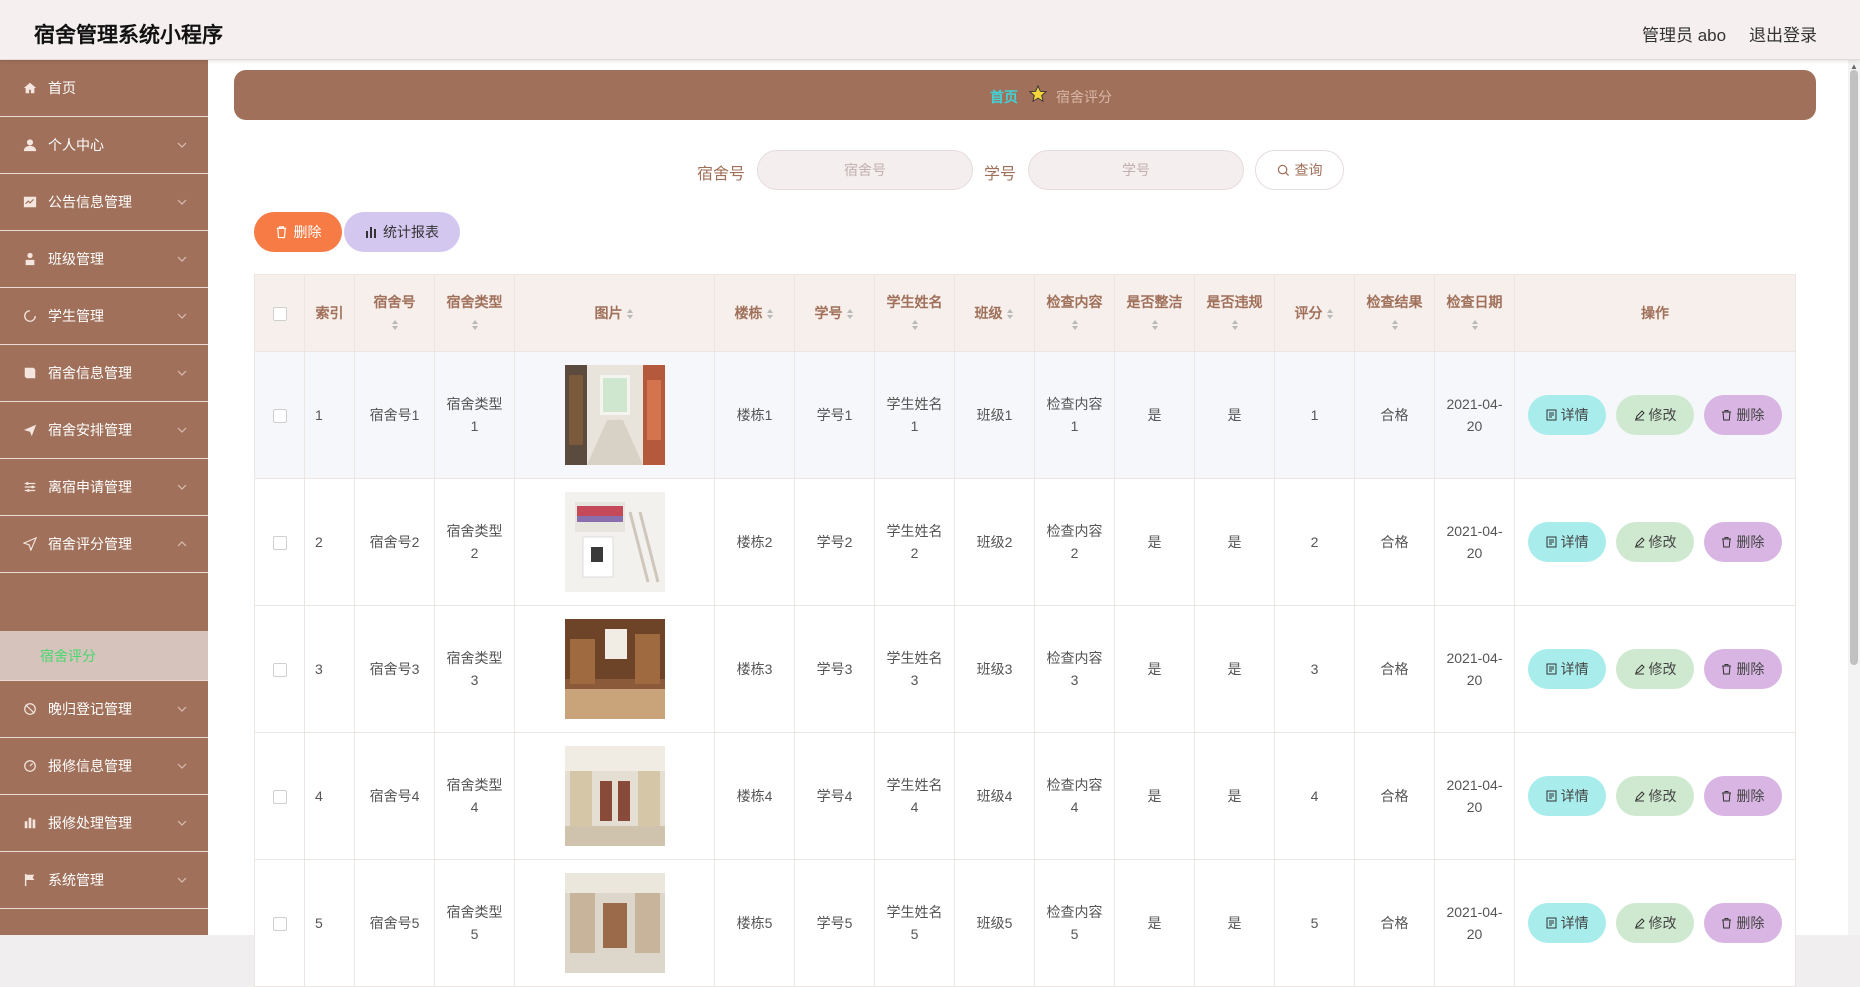 The image size is (1860, 987). What do you see at coordinates (104, 202) in the screenshot?
I see `sidebar-item-notice: 公告信息管理` at bounding box center [104, 202].